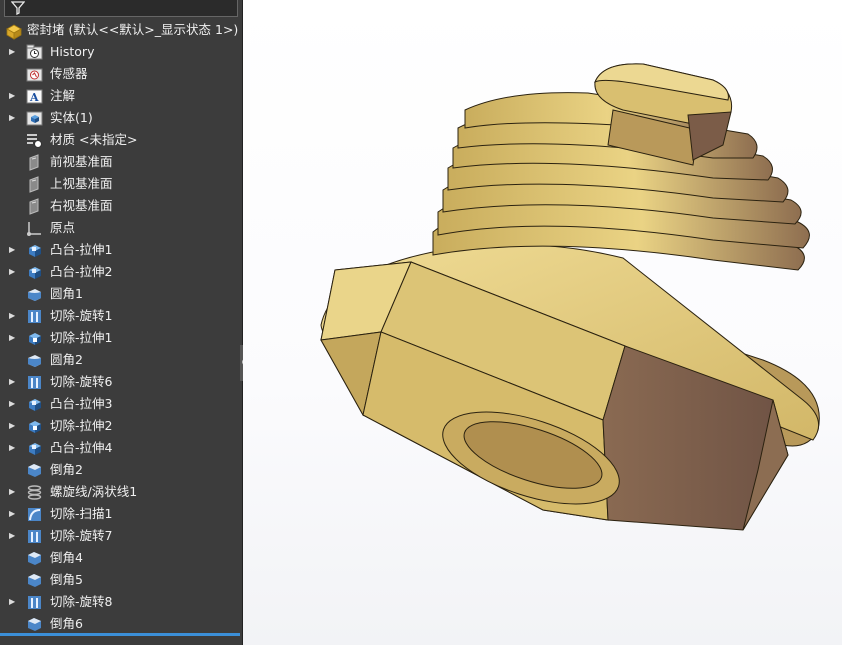 The image size is (842, 645). What do you see at coordinates (121, 272) in the screenshot?
I see `tree-item: ▶ 凸台-拉伸2` at bounding box center [121, 272].